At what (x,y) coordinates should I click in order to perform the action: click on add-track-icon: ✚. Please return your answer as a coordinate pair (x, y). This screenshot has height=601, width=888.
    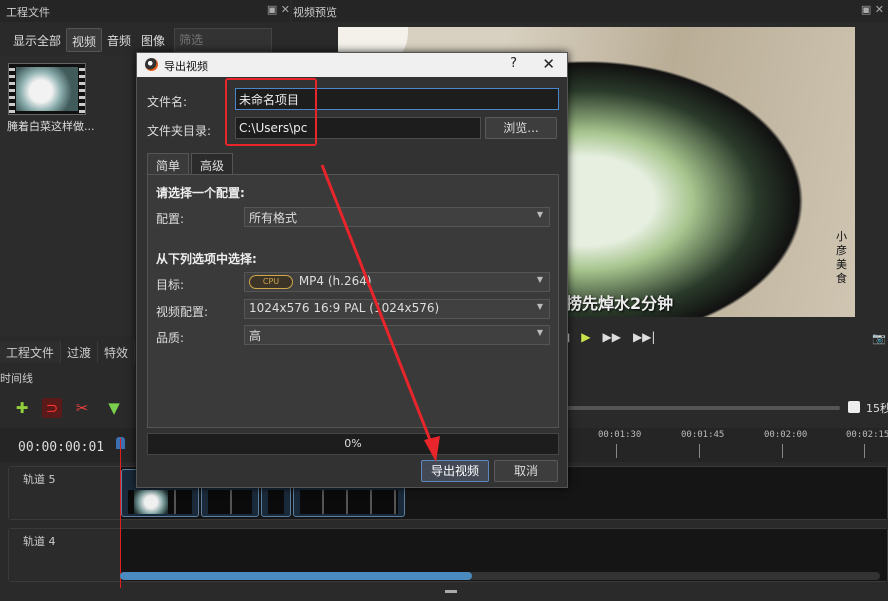
    Looking at the image, I should click on (22, 408).